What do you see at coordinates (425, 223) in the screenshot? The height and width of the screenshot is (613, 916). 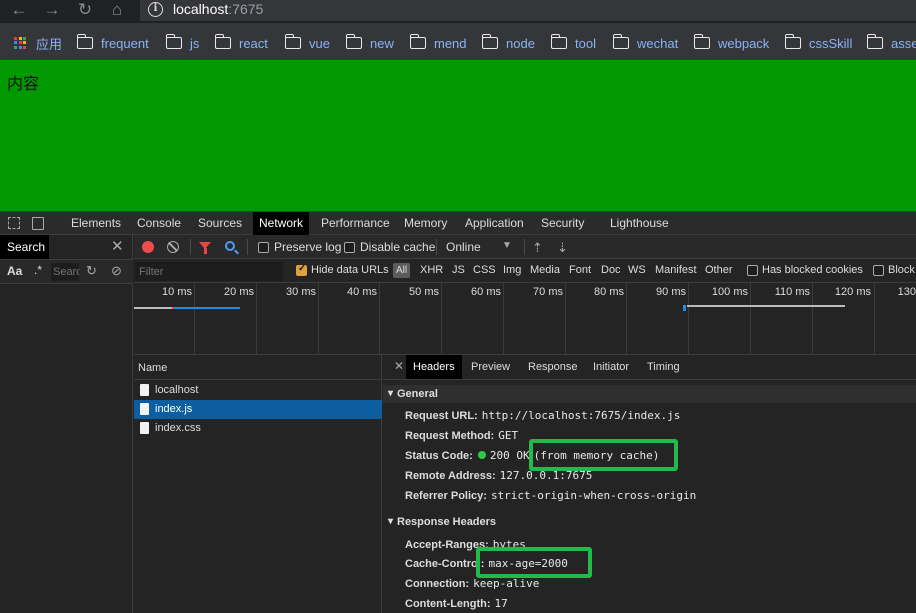 I see `tab-memory: Memory` at bounding box center [425, 223].